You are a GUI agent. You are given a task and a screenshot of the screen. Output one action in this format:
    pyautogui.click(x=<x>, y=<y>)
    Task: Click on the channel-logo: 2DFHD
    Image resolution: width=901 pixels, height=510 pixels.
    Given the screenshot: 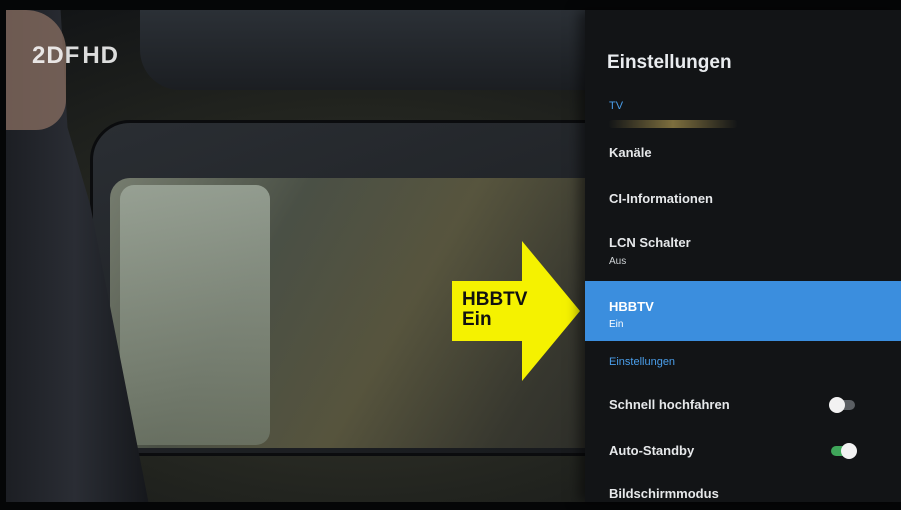 What is the action you would take?
    pyautogui.click(x=75, y=56)
    